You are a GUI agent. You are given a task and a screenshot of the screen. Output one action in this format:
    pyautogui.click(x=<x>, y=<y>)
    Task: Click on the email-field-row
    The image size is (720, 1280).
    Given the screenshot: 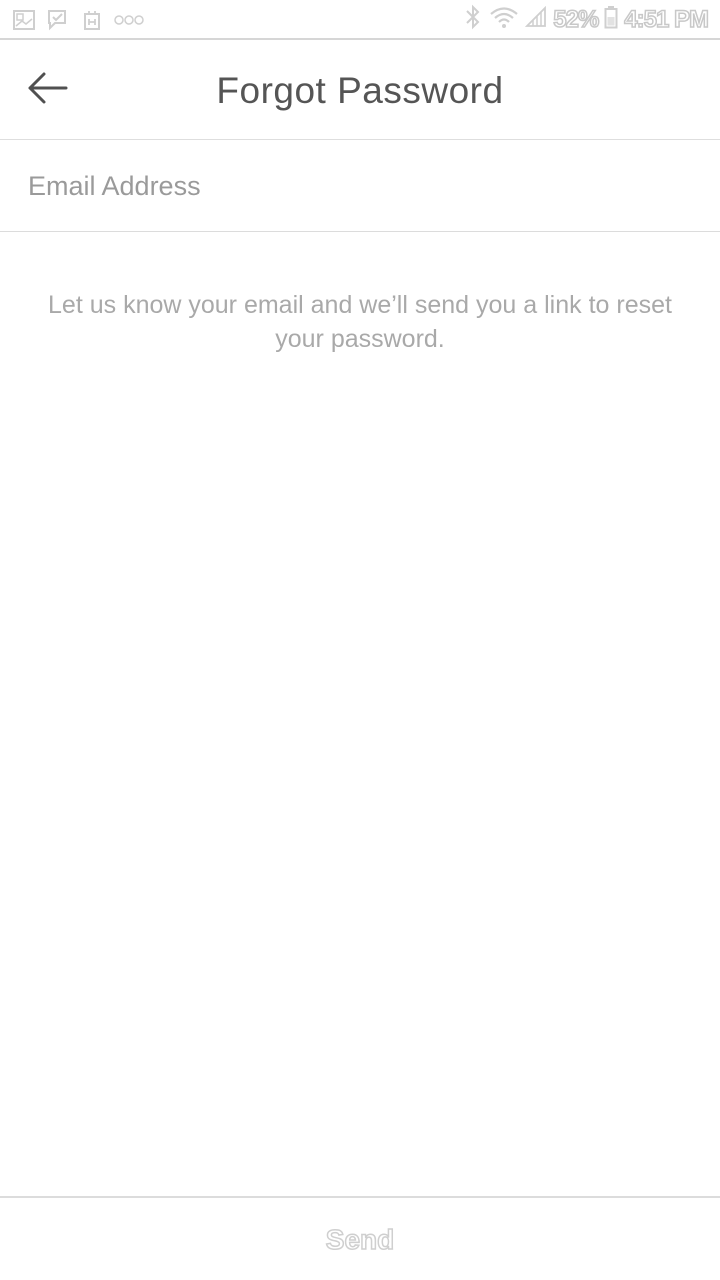 What is the action you would take?
    pyautogui.click(x=360, y=186)
    